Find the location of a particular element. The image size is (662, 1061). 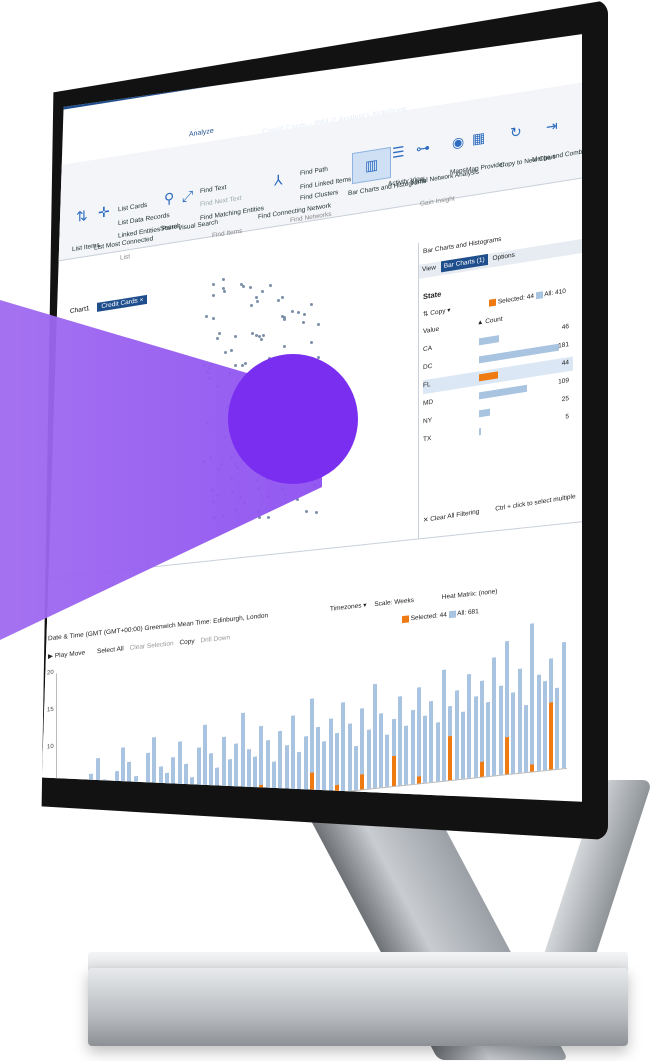

tab-options: Options is located at coordinates (503, 256).